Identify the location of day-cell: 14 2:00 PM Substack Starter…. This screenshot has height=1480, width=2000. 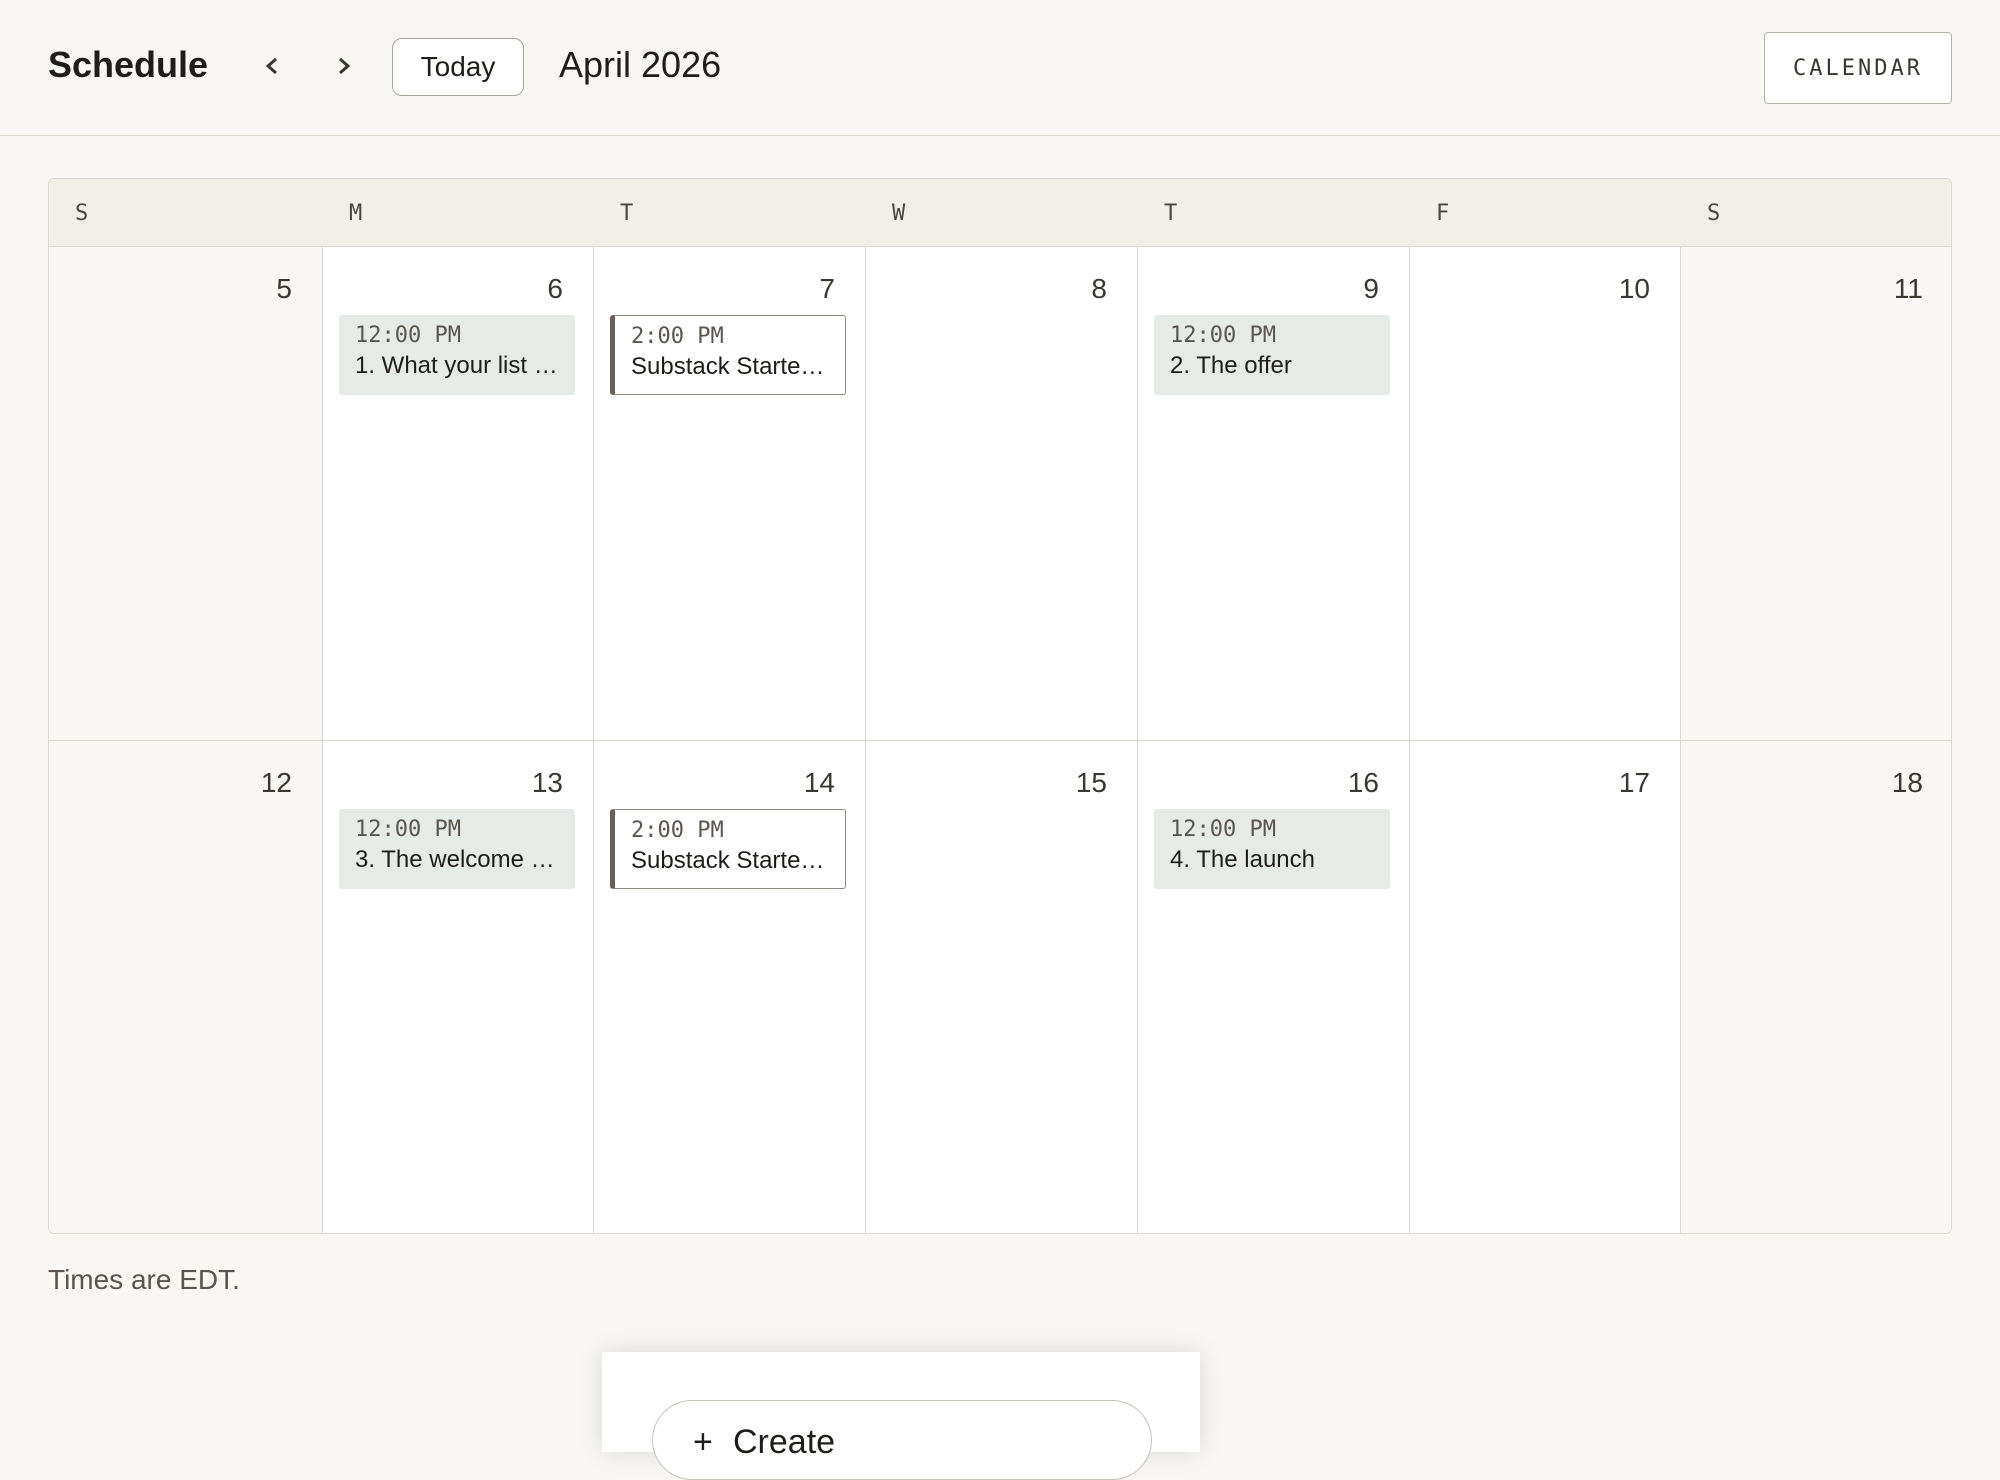
(730, 987).